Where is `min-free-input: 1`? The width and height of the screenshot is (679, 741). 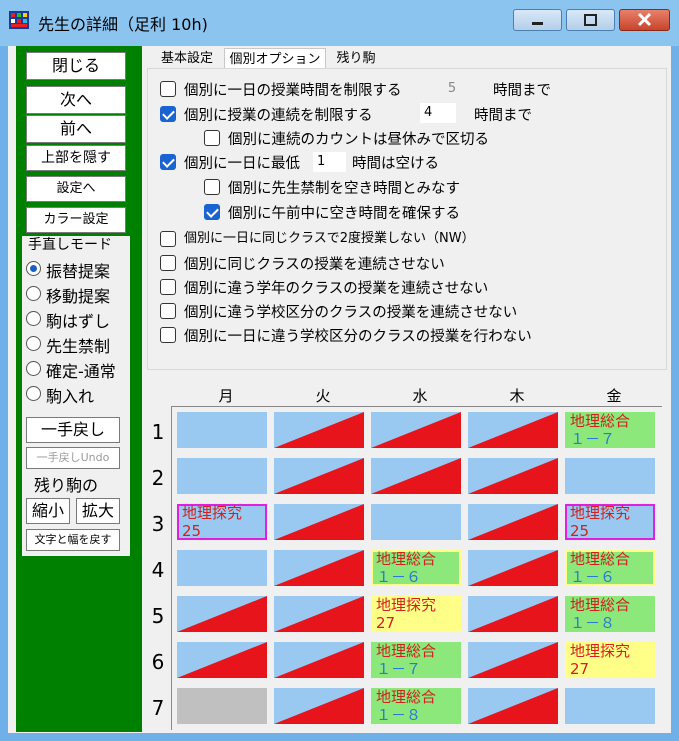 min-free-input: 1 is located at coordinates (329, 162).